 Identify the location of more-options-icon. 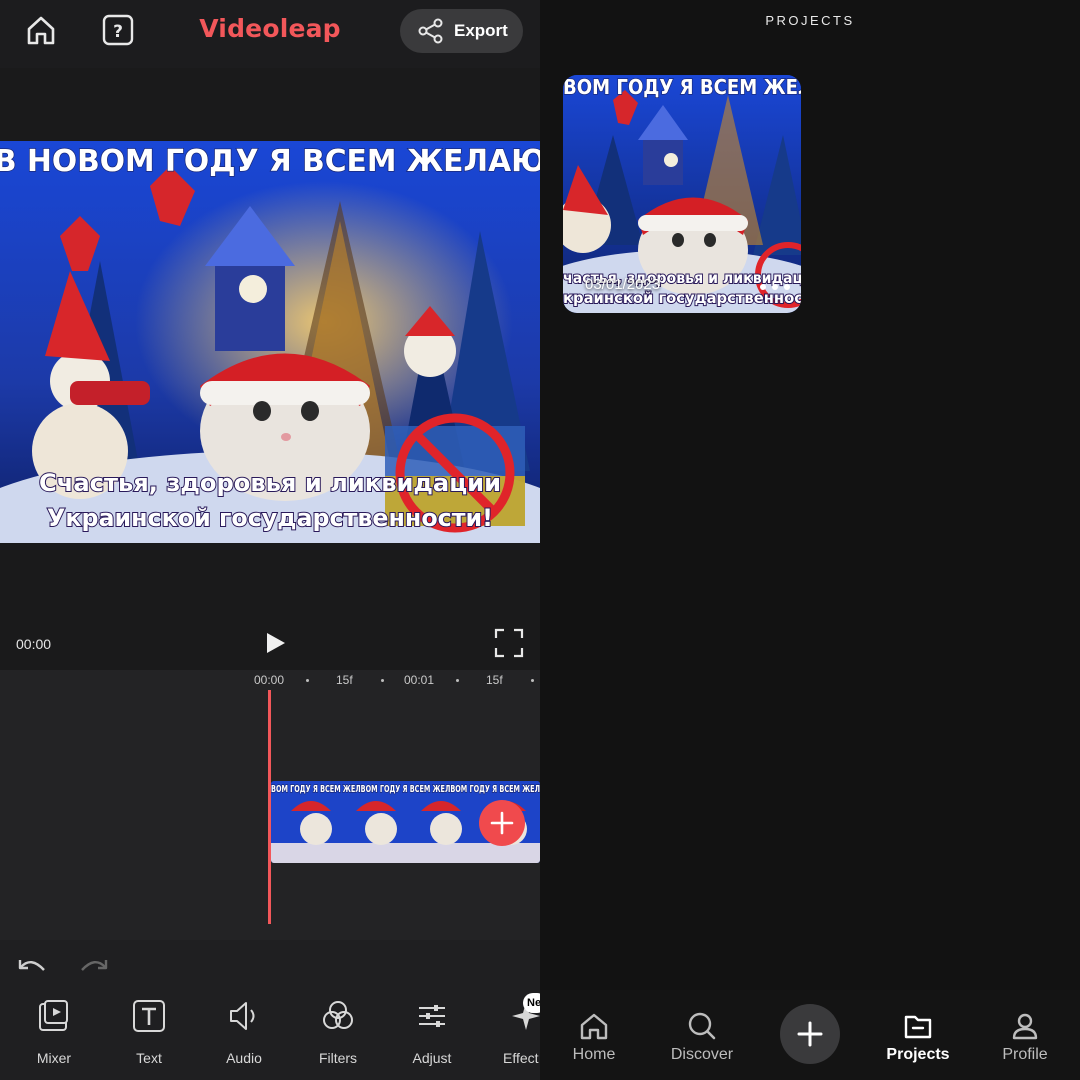
(775, 287).